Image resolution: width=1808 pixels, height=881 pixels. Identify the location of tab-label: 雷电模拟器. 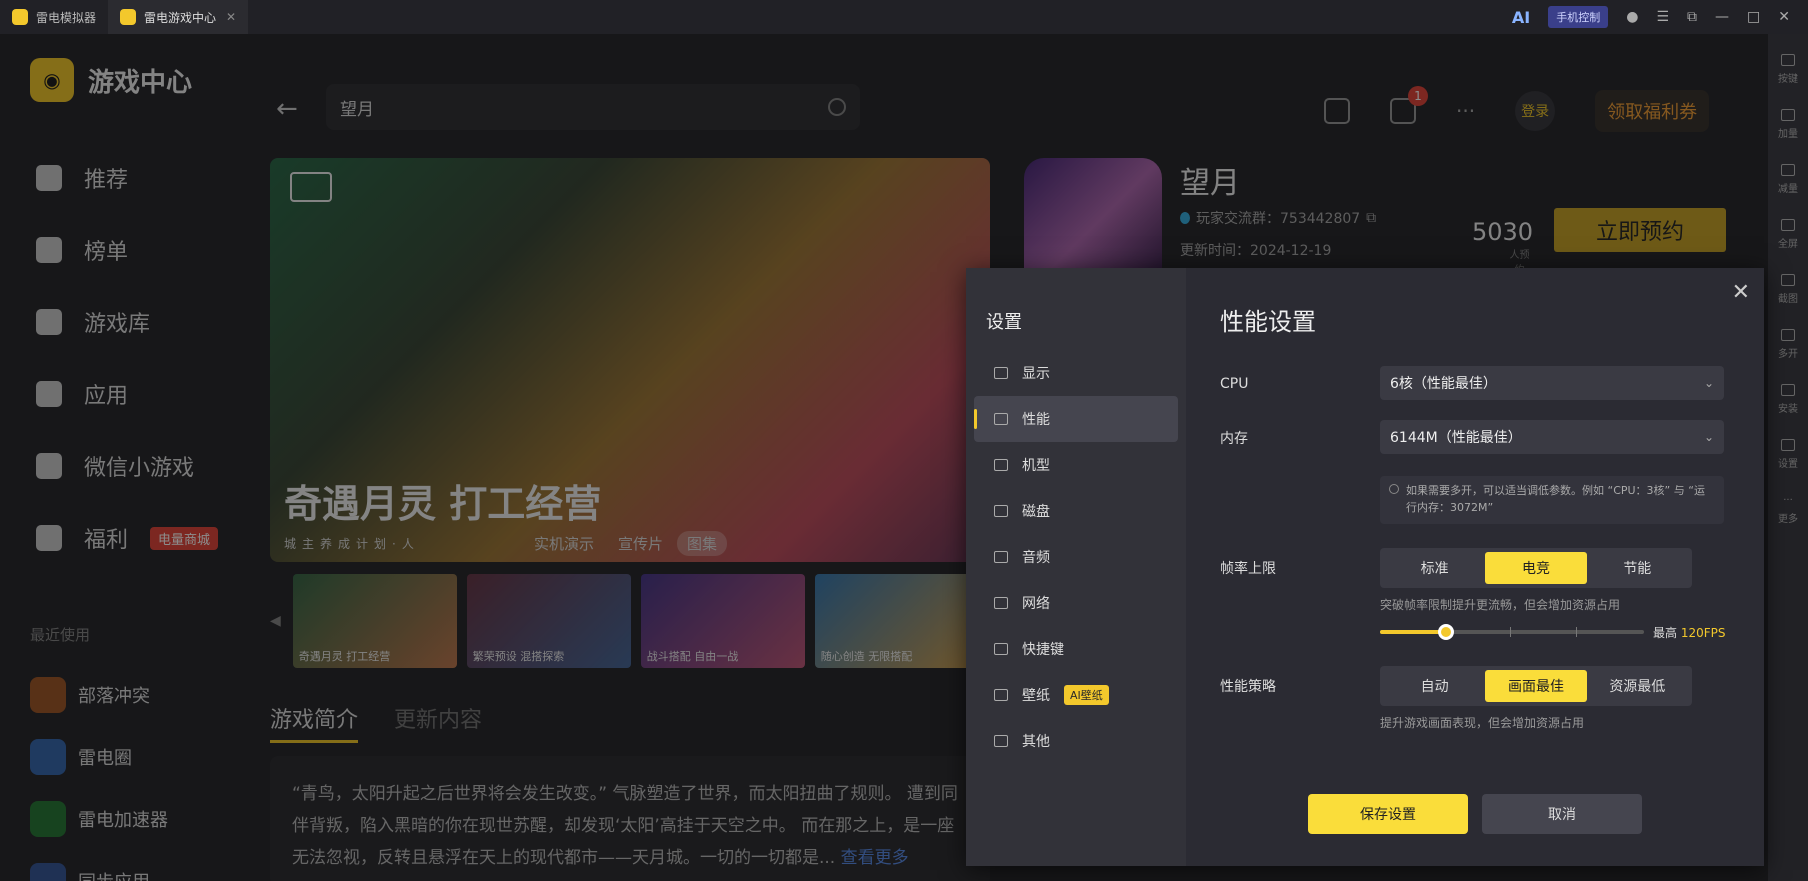
(66, 17).